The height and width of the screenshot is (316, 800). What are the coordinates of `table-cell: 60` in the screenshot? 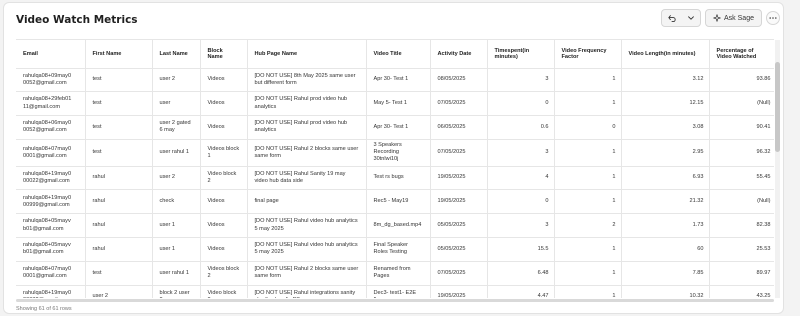 It's located at (665, 249).